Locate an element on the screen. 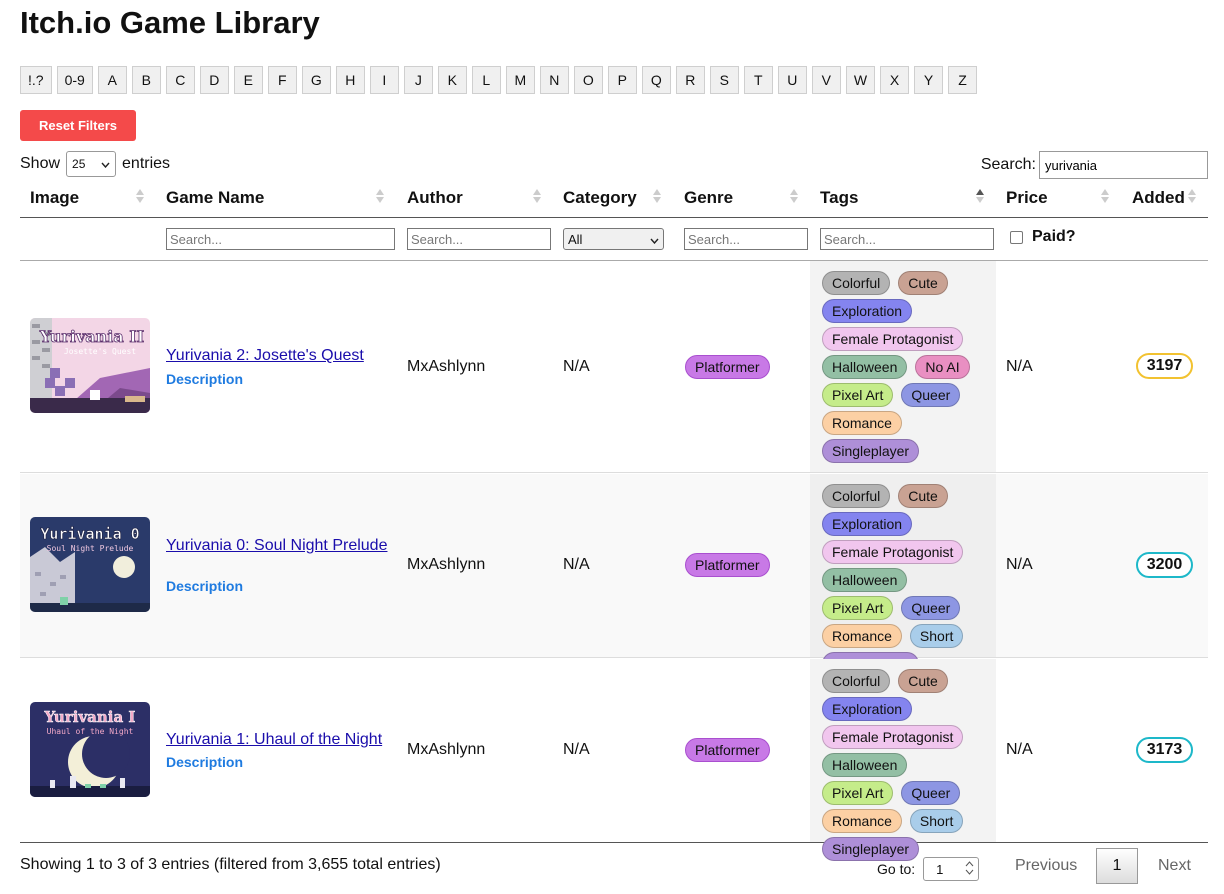  letter-filter-button: H is located at coordinates (350, 80).